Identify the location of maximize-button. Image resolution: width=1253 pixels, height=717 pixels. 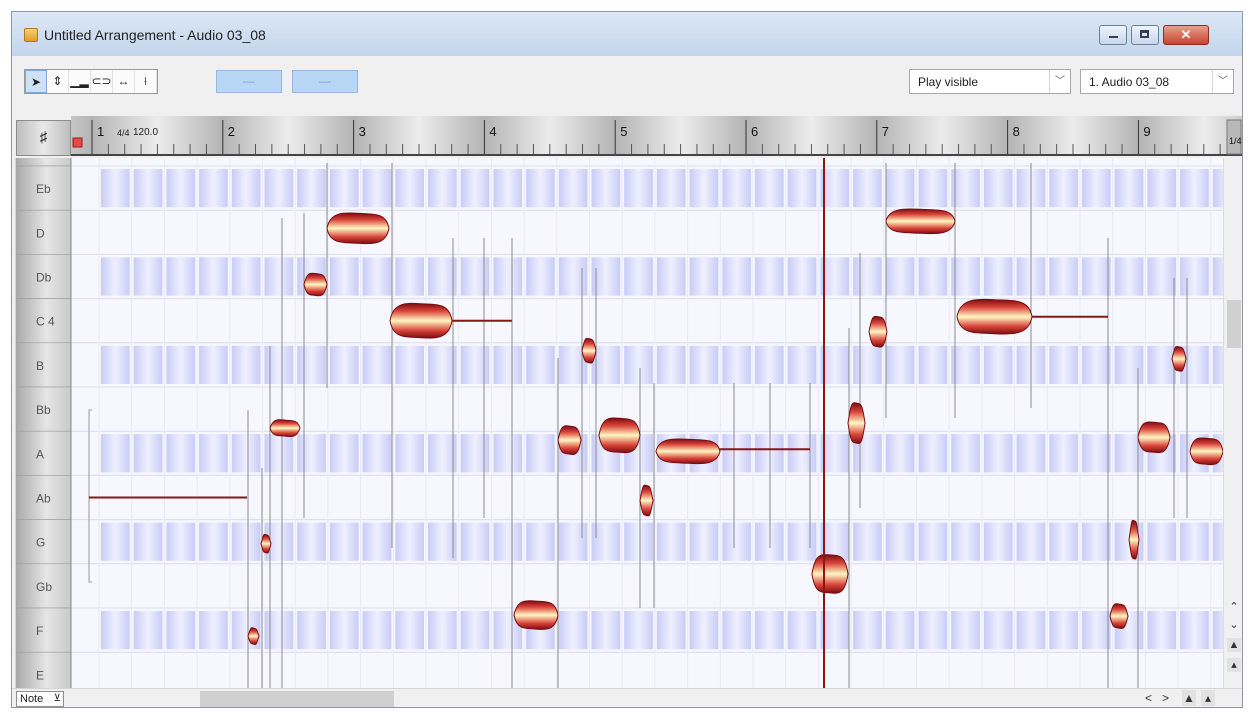
(1145, 35).